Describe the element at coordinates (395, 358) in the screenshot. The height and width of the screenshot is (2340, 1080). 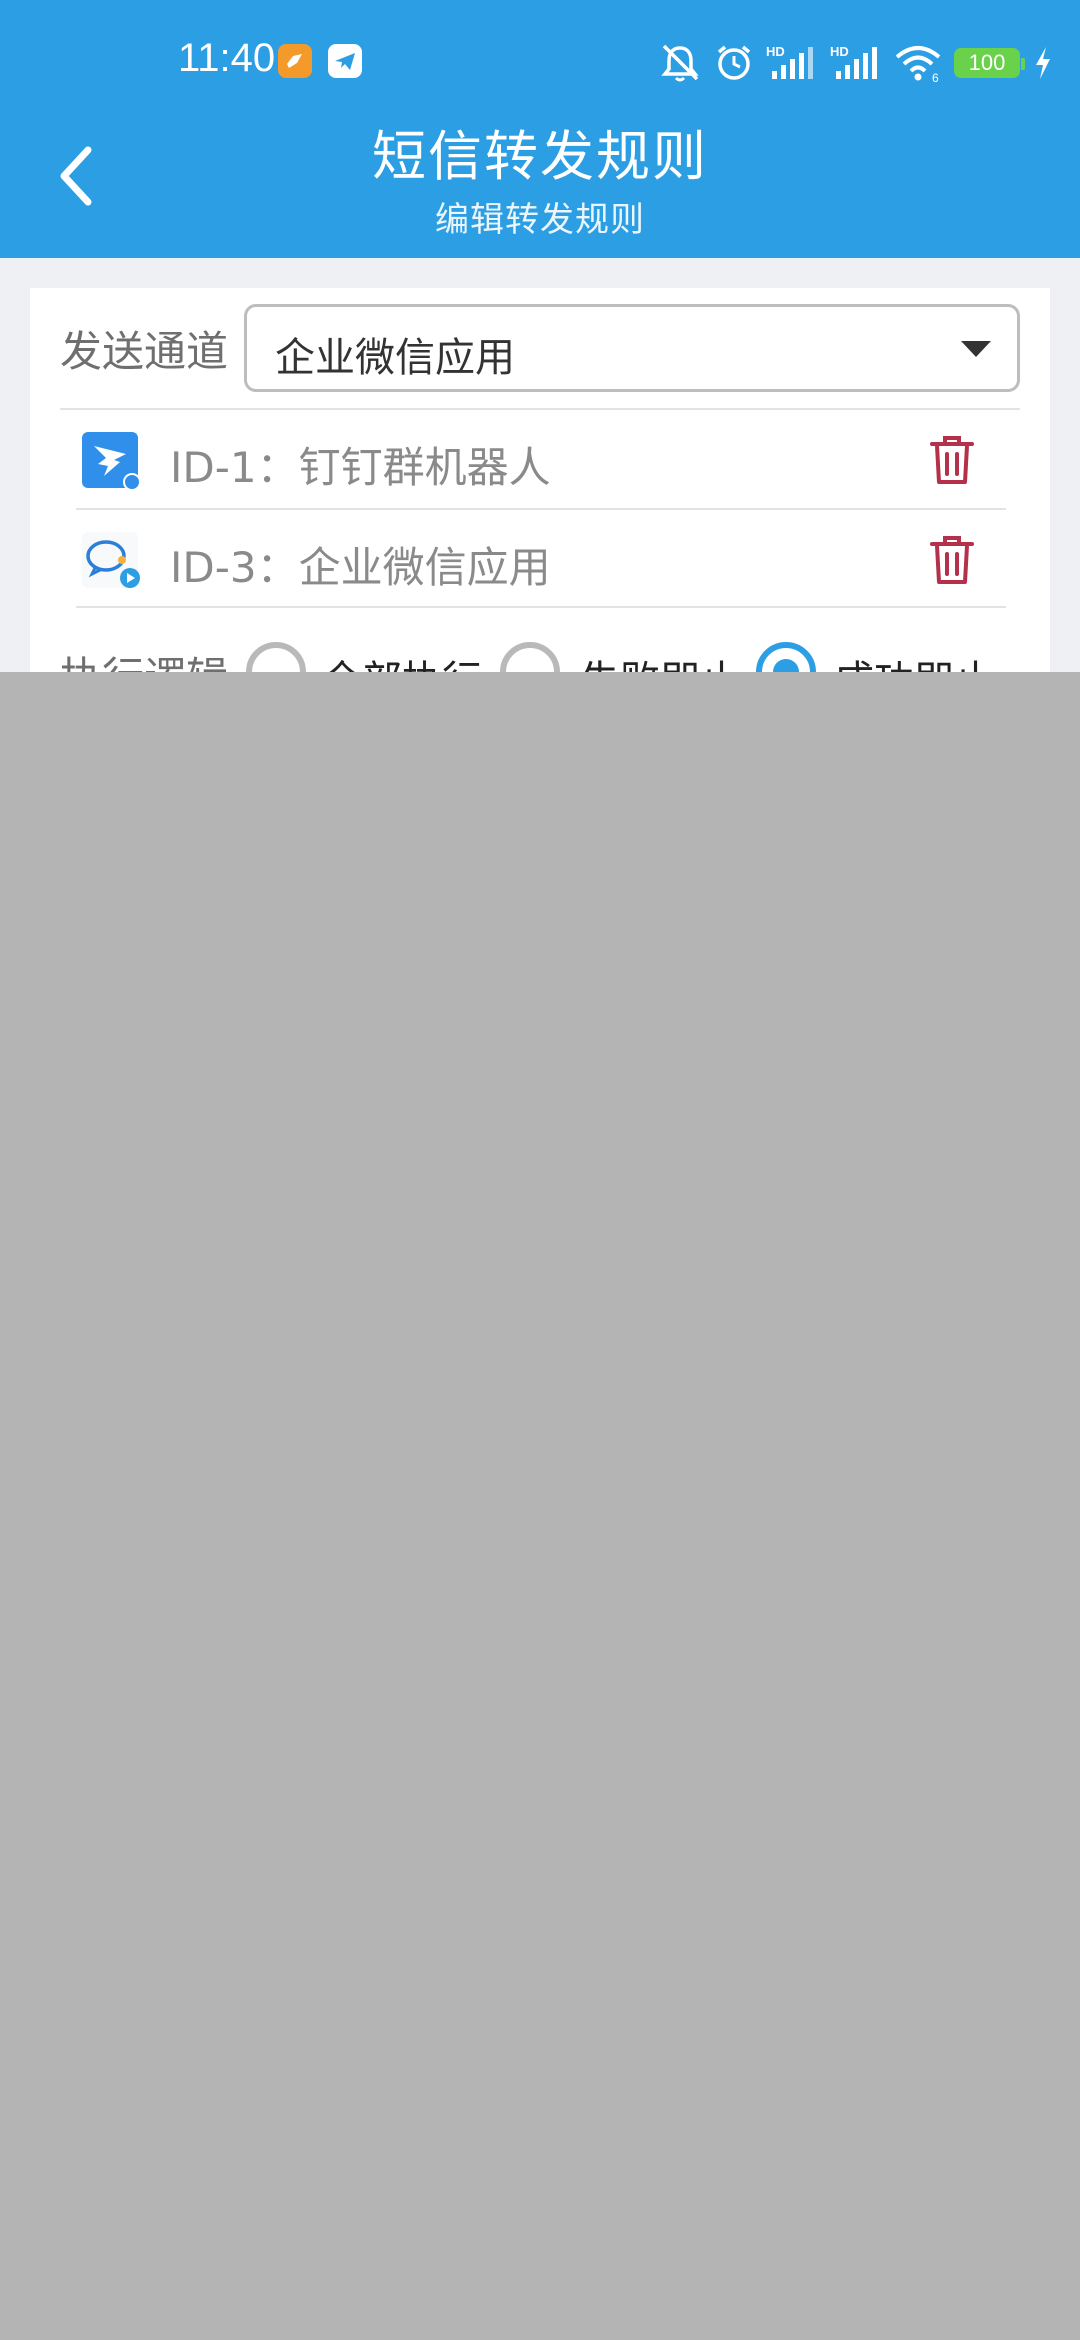
I see `channel-select-value: 企业微信应用` at that location.